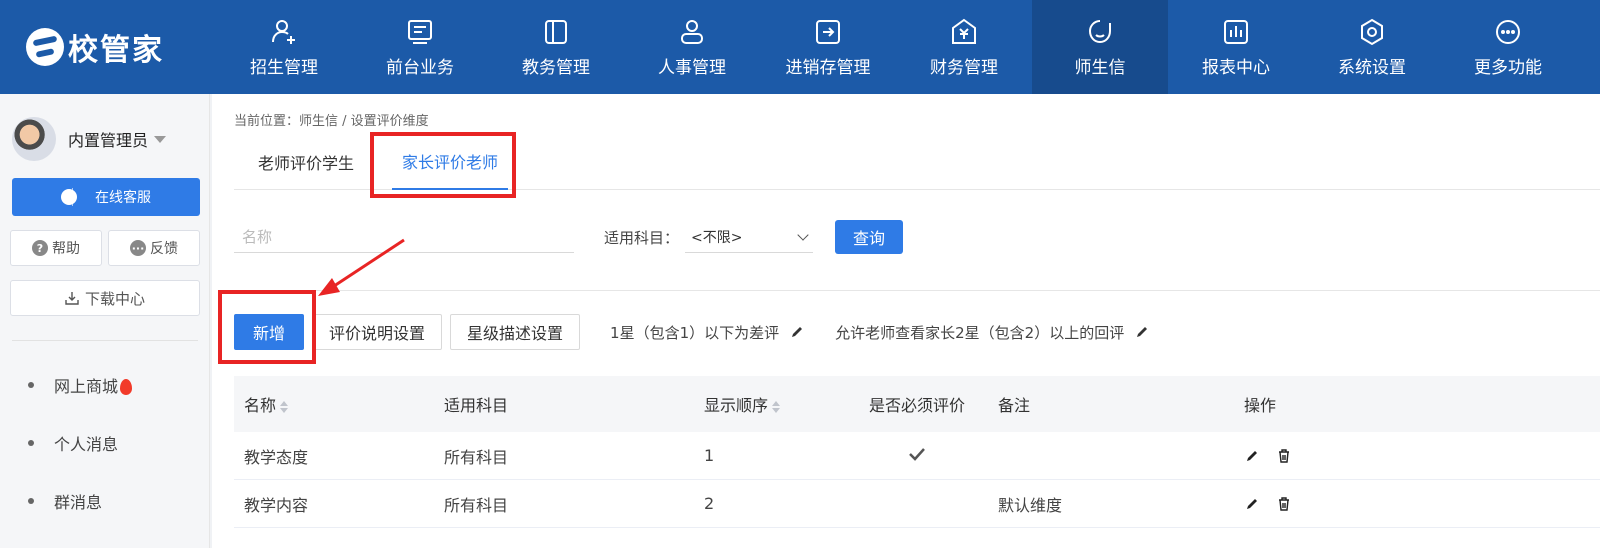  I want to click on sidebar-item-messages: 个人消息, so click(80, 443).